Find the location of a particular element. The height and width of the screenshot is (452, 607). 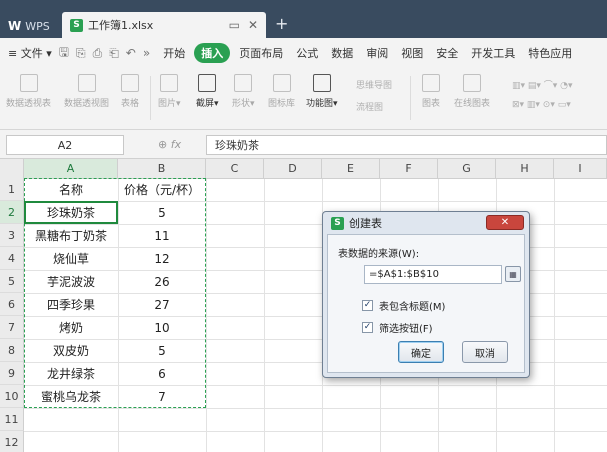

tab-review: 审阅 is located at coordinates (377, 53).